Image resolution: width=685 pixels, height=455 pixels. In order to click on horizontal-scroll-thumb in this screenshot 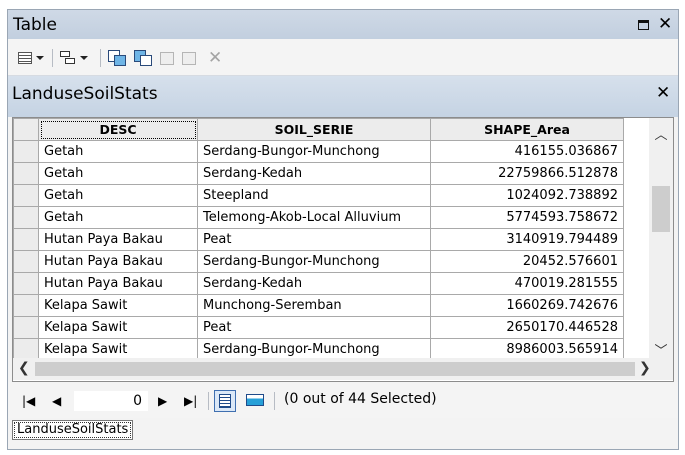, I will do `click(335, 369)`.